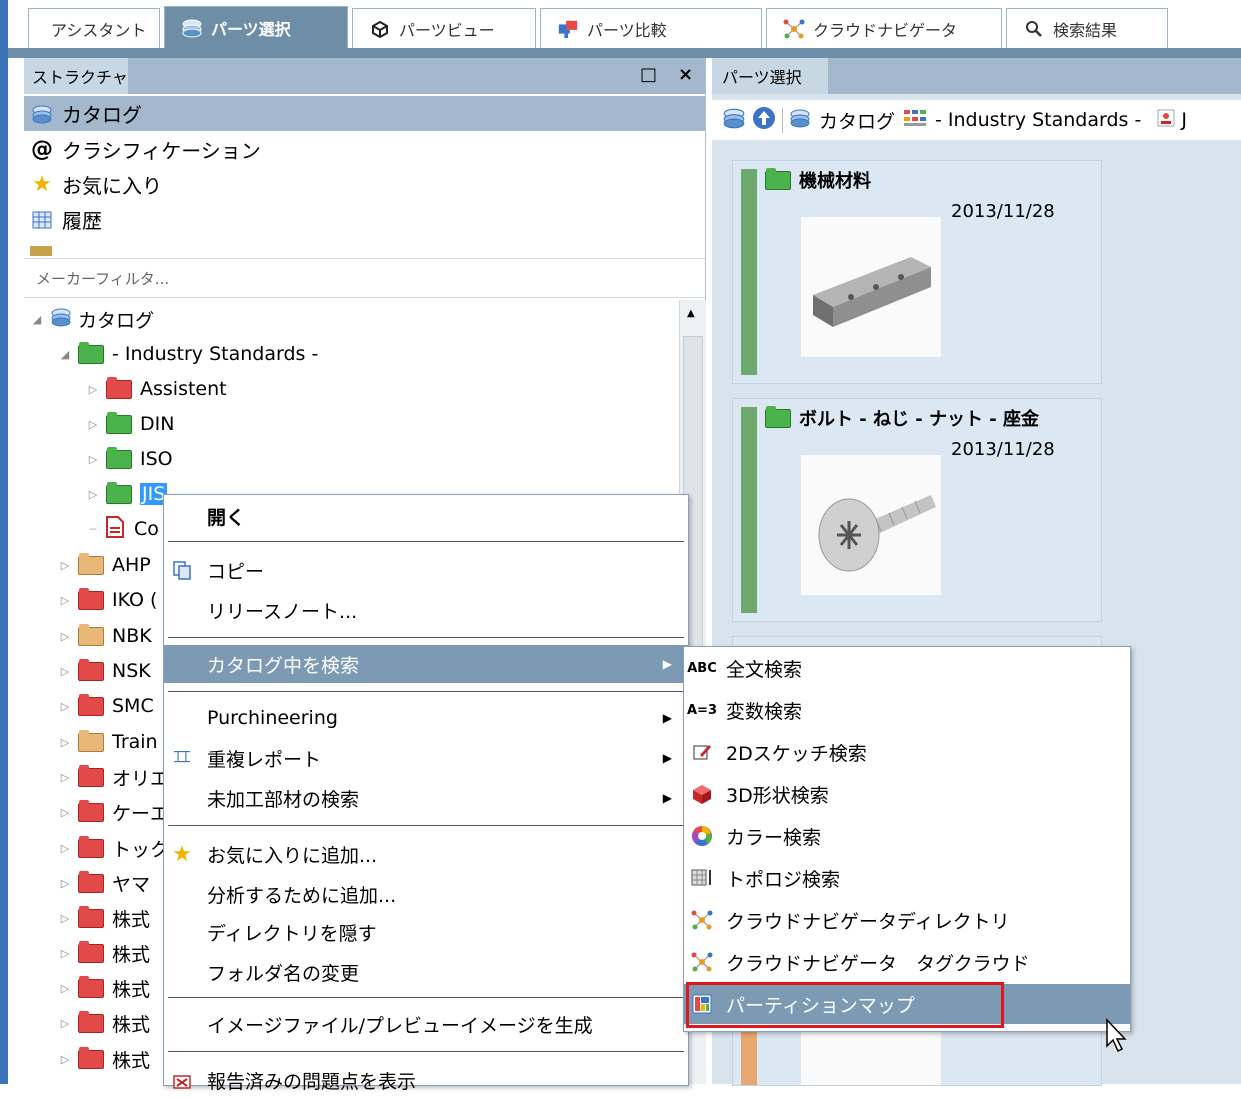  Describe the element at coordinates (156, 389) in the screenshot. I see `tree-node-assistent: ▷ Assistent` at that location.